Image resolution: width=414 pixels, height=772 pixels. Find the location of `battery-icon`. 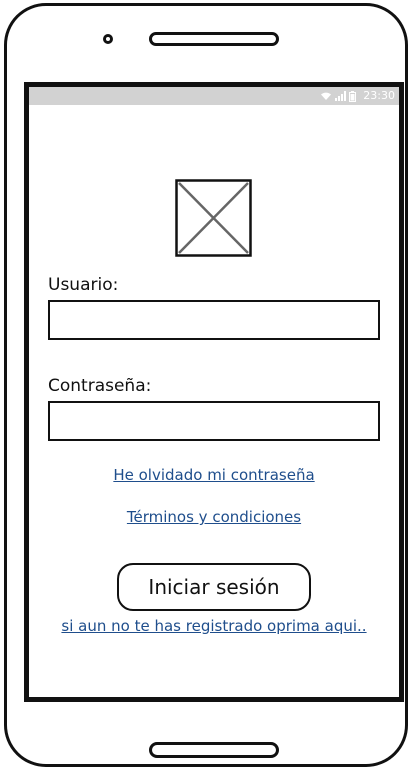

battery-icon is located at coordinates (352, 96).